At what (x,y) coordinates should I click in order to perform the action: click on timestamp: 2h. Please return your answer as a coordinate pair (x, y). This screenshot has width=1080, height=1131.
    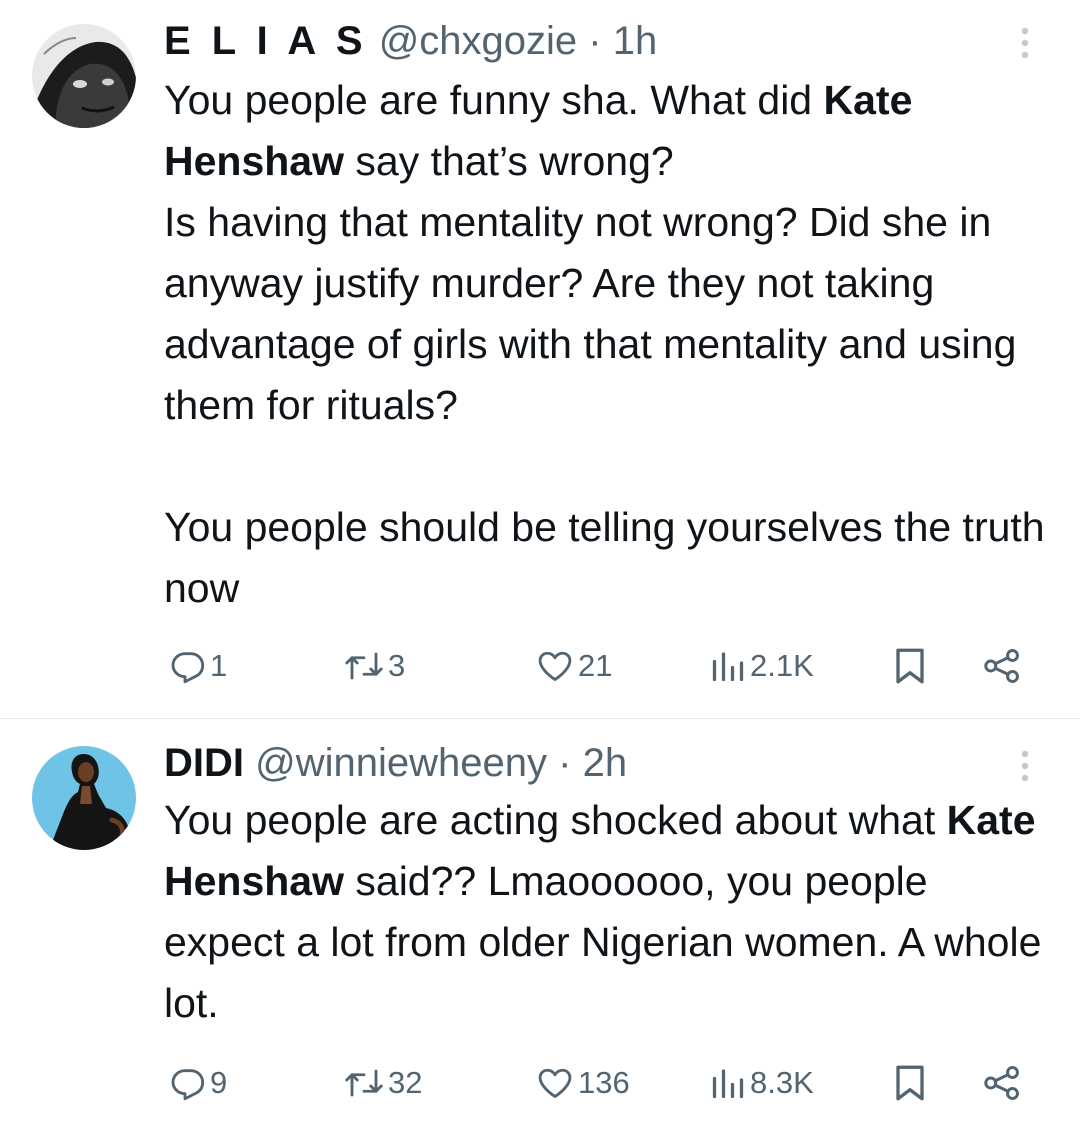
    Looking at the image, I should click on (605, 763).